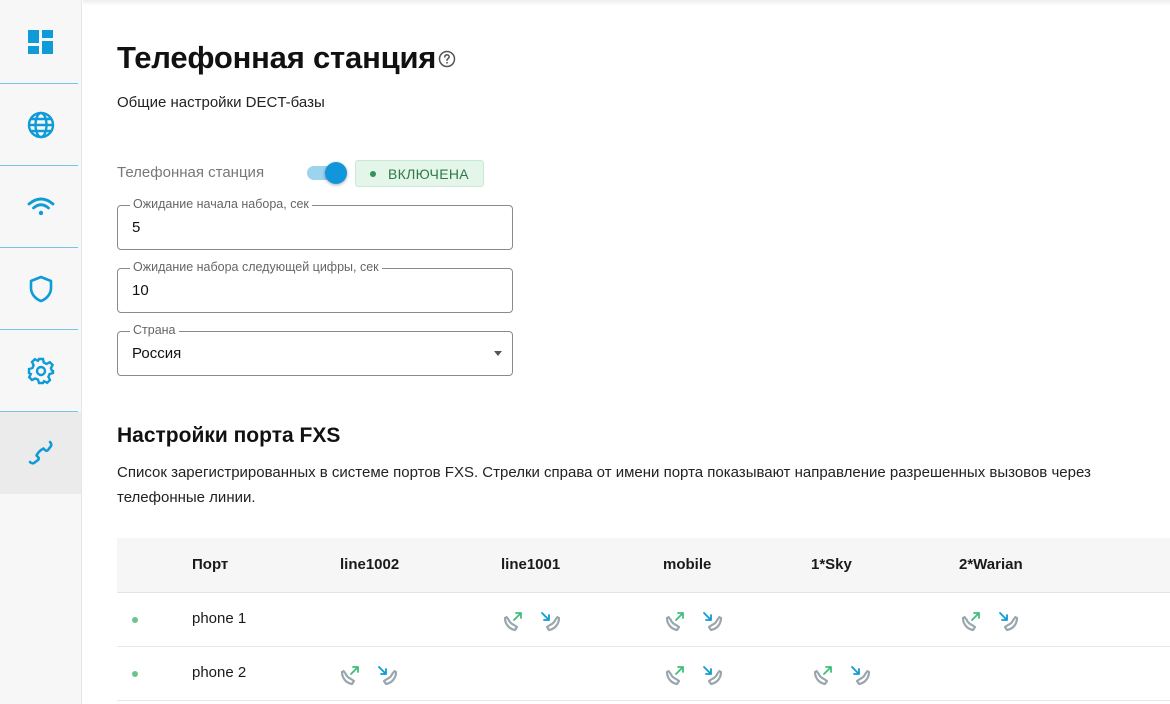 The width and height of the screenshot is (1170, 704). I want to click on phone-icon, so click(40, 452).